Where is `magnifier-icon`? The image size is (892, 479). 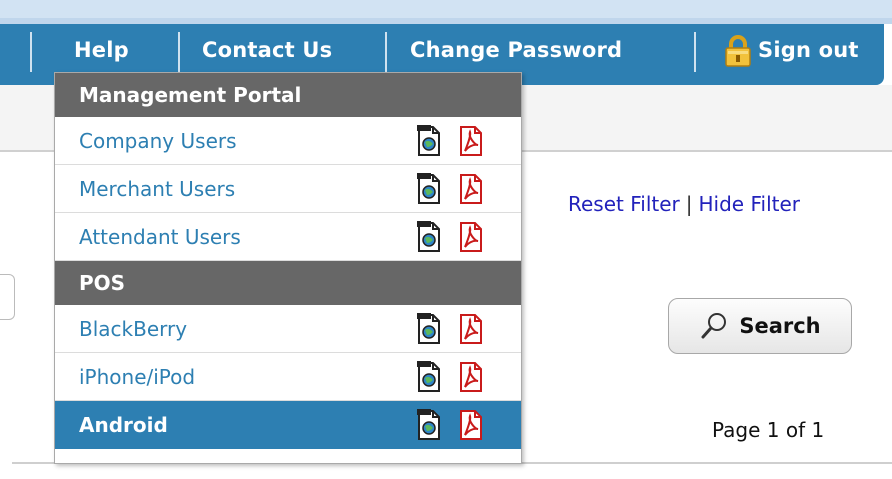
magnifier-icon is located at coordinates (714, 326).